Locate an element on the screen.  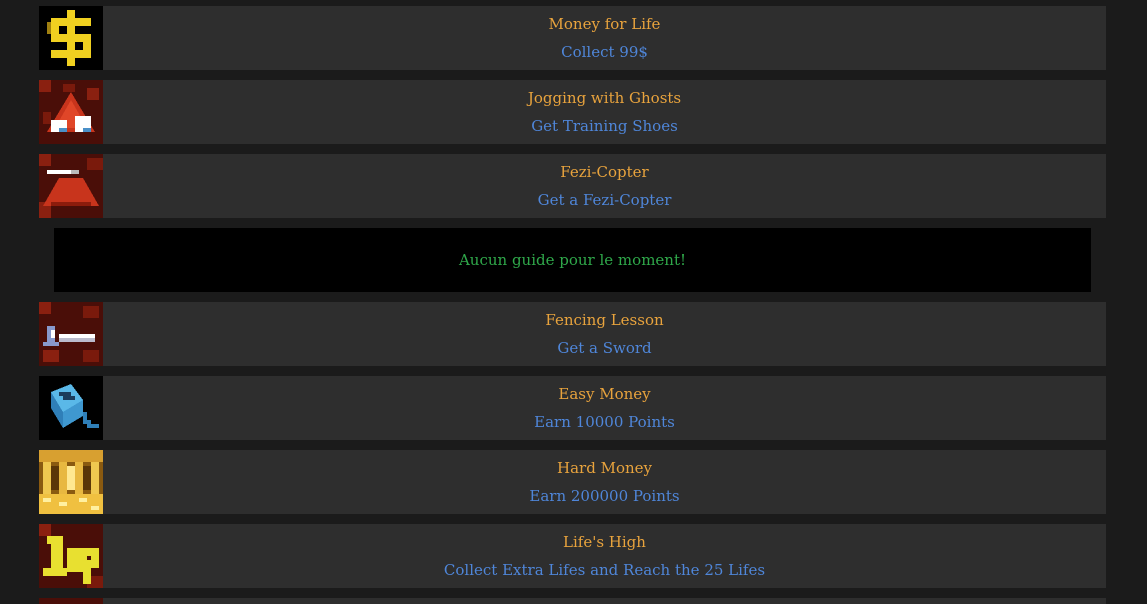
achievement-row-partial is located at coordinates (572, 601).